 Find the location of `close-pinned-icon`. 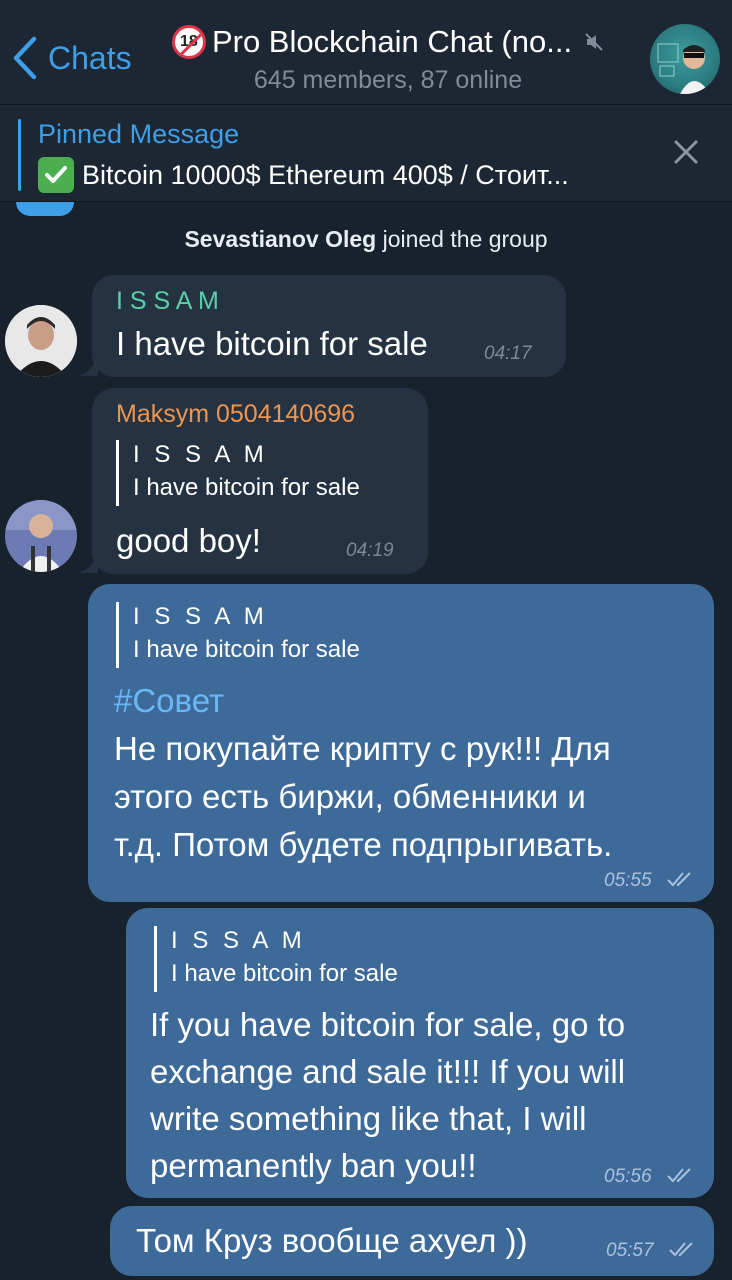

close-pinned-icon is located at coordinates (686, 152).